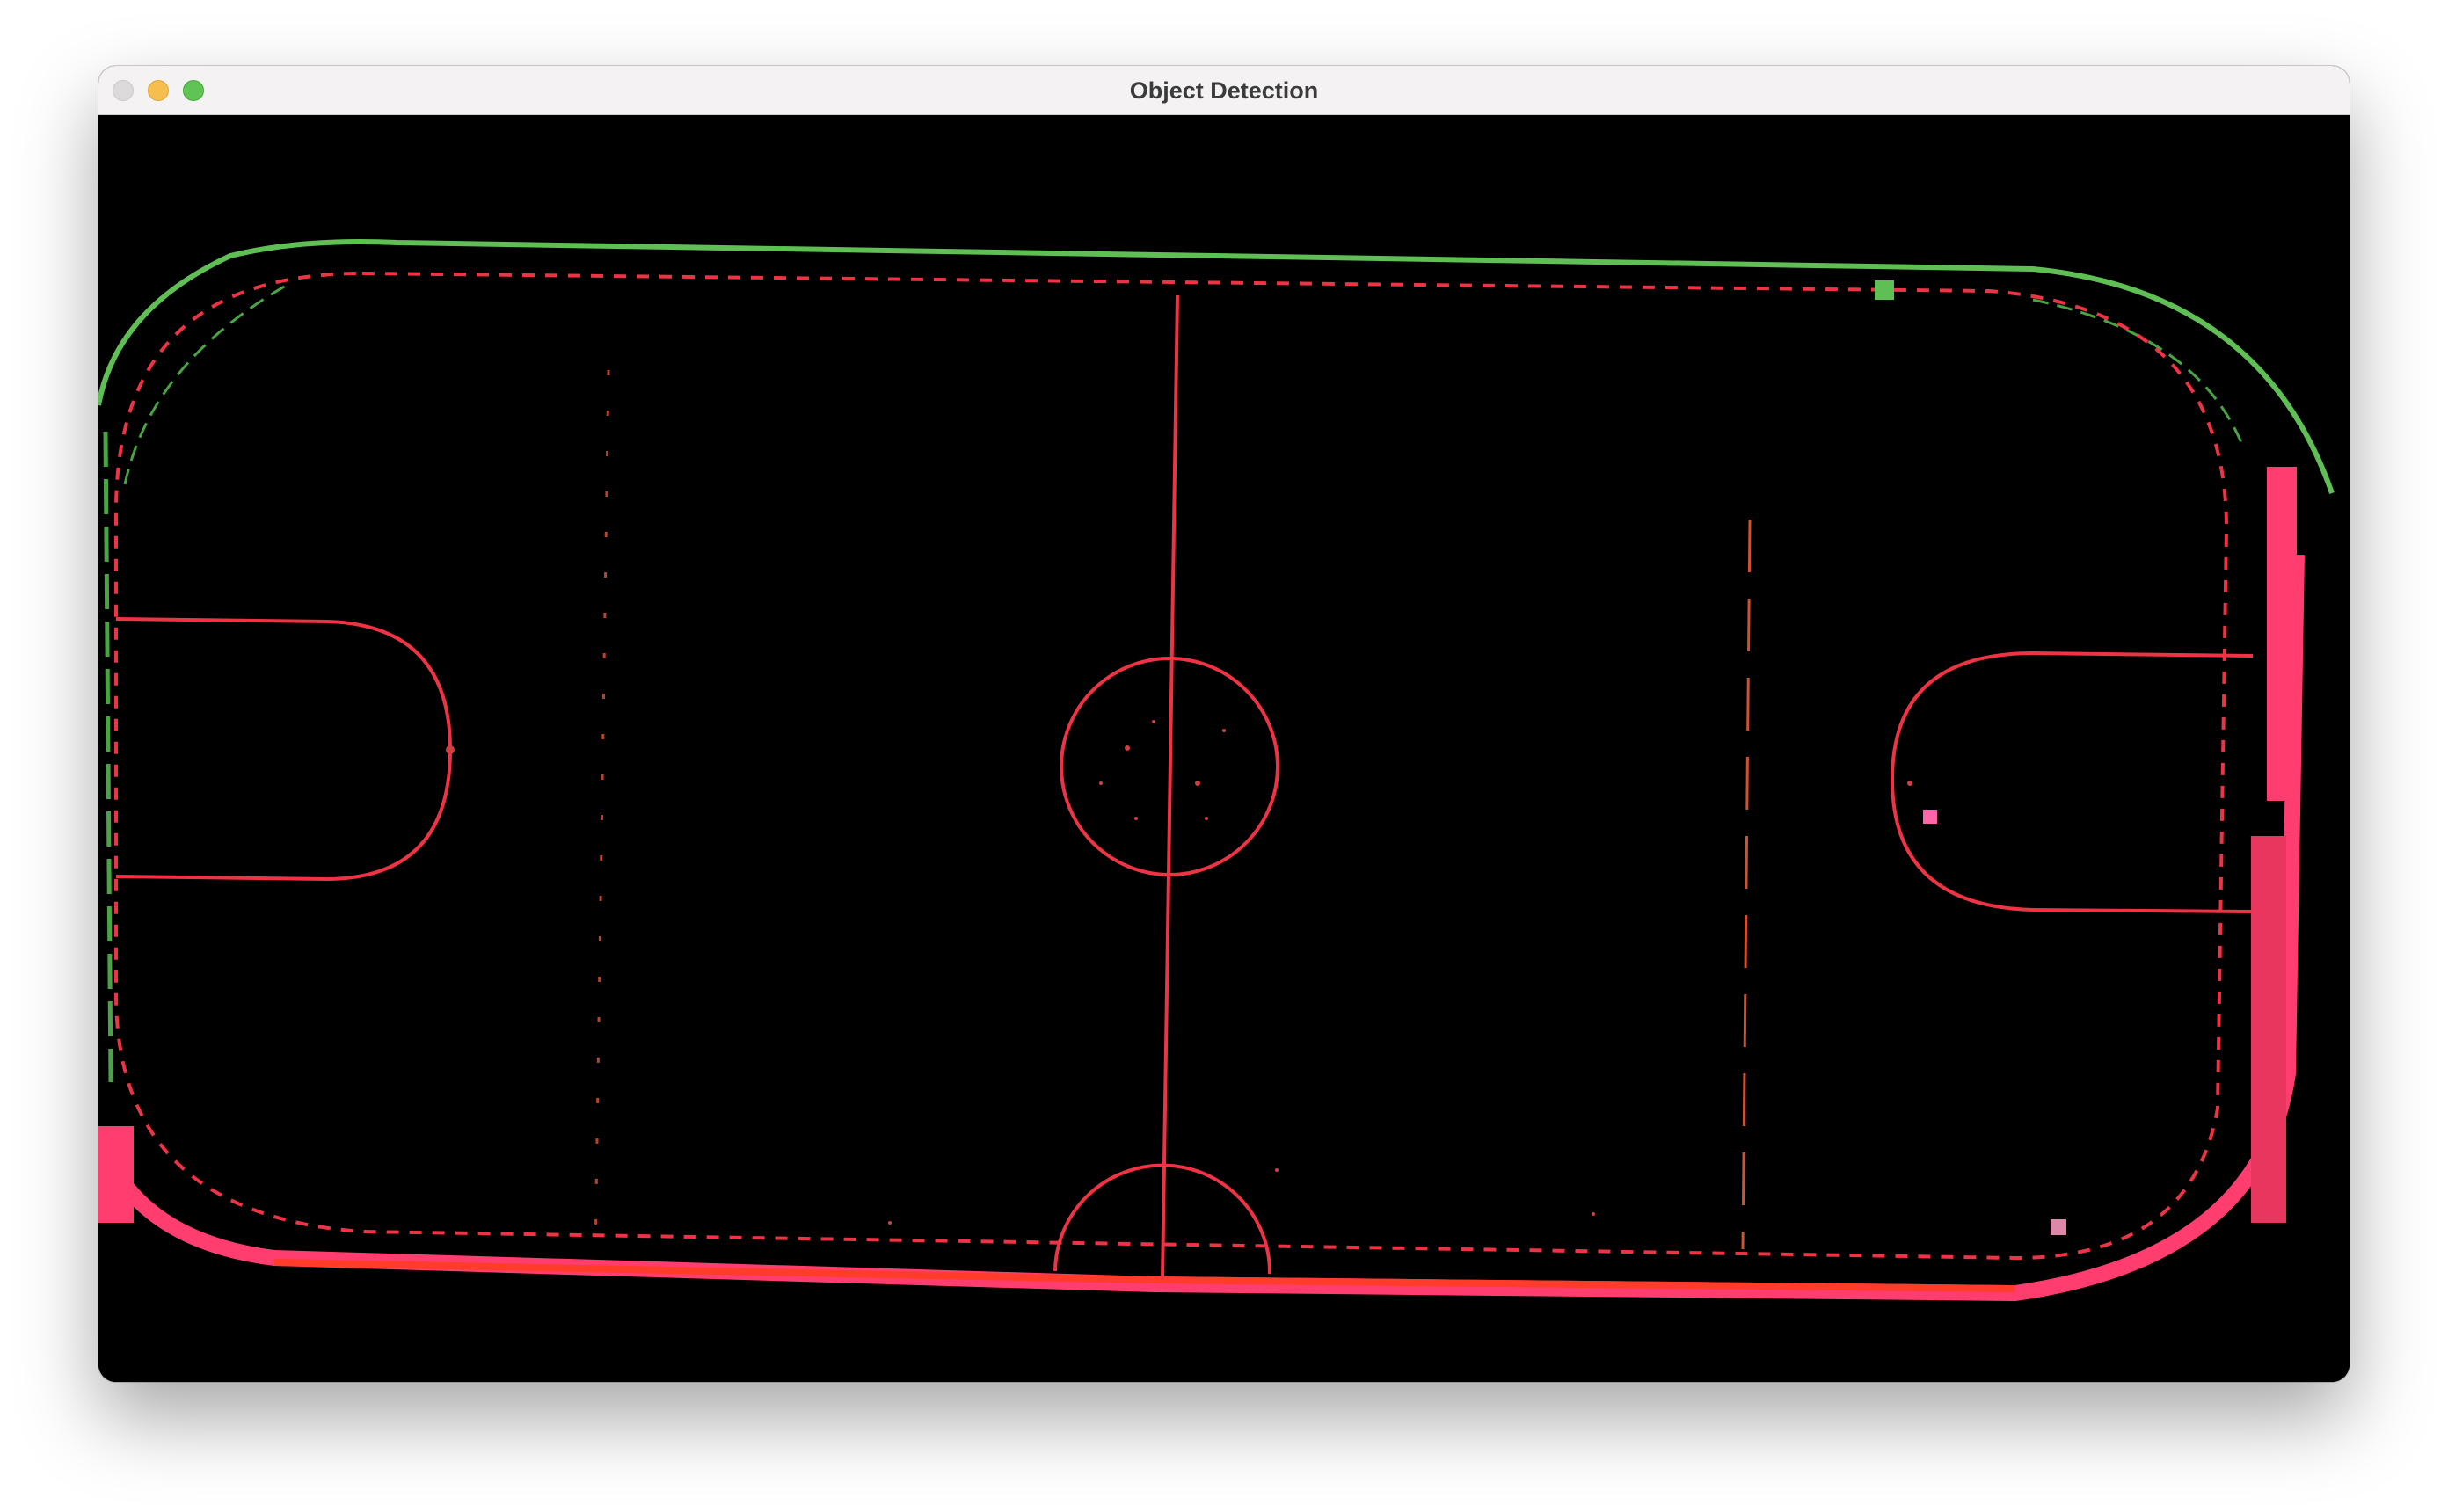 Image resolution: width=2448 pixels, height=1512 pixels. I want to click on left-bottom-boards-block, so click(116, 1175).